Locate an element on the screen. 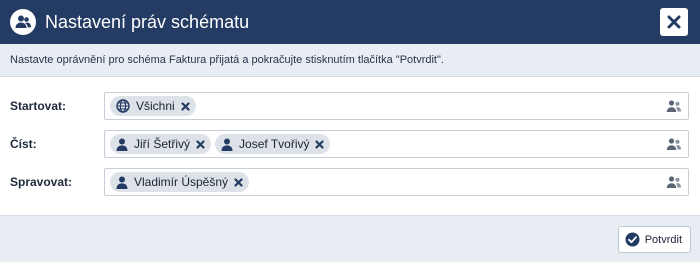 The height and width of the screenshot is (262, 700). confirm-label: Potvrdit is located at coordinates (663, 239).